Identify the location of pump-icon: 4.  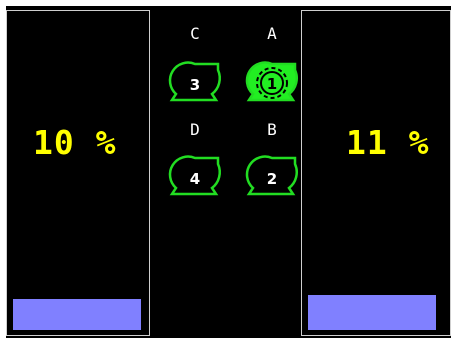
(194, 175).